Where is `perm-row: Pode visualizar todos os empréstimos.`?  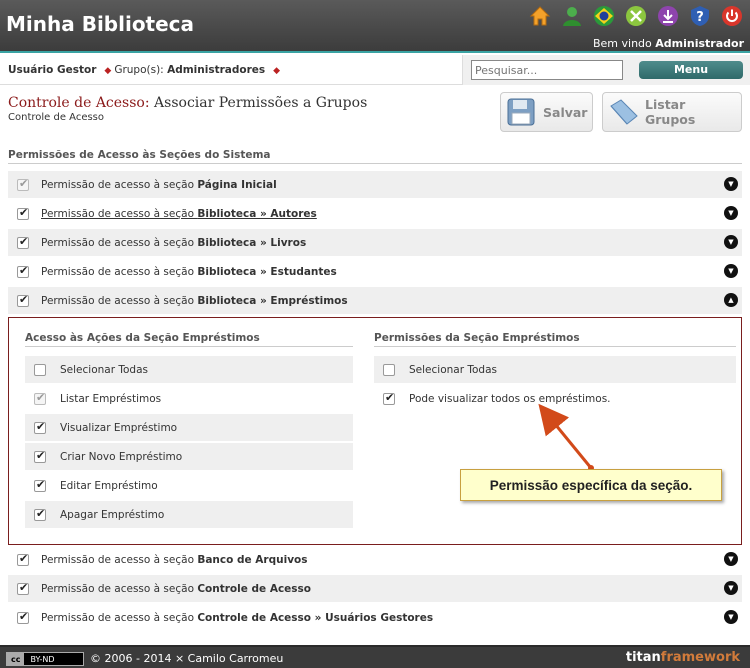 perm-row: Pode visualizar todos os empréstimos. is located at coordinates (555, 398).